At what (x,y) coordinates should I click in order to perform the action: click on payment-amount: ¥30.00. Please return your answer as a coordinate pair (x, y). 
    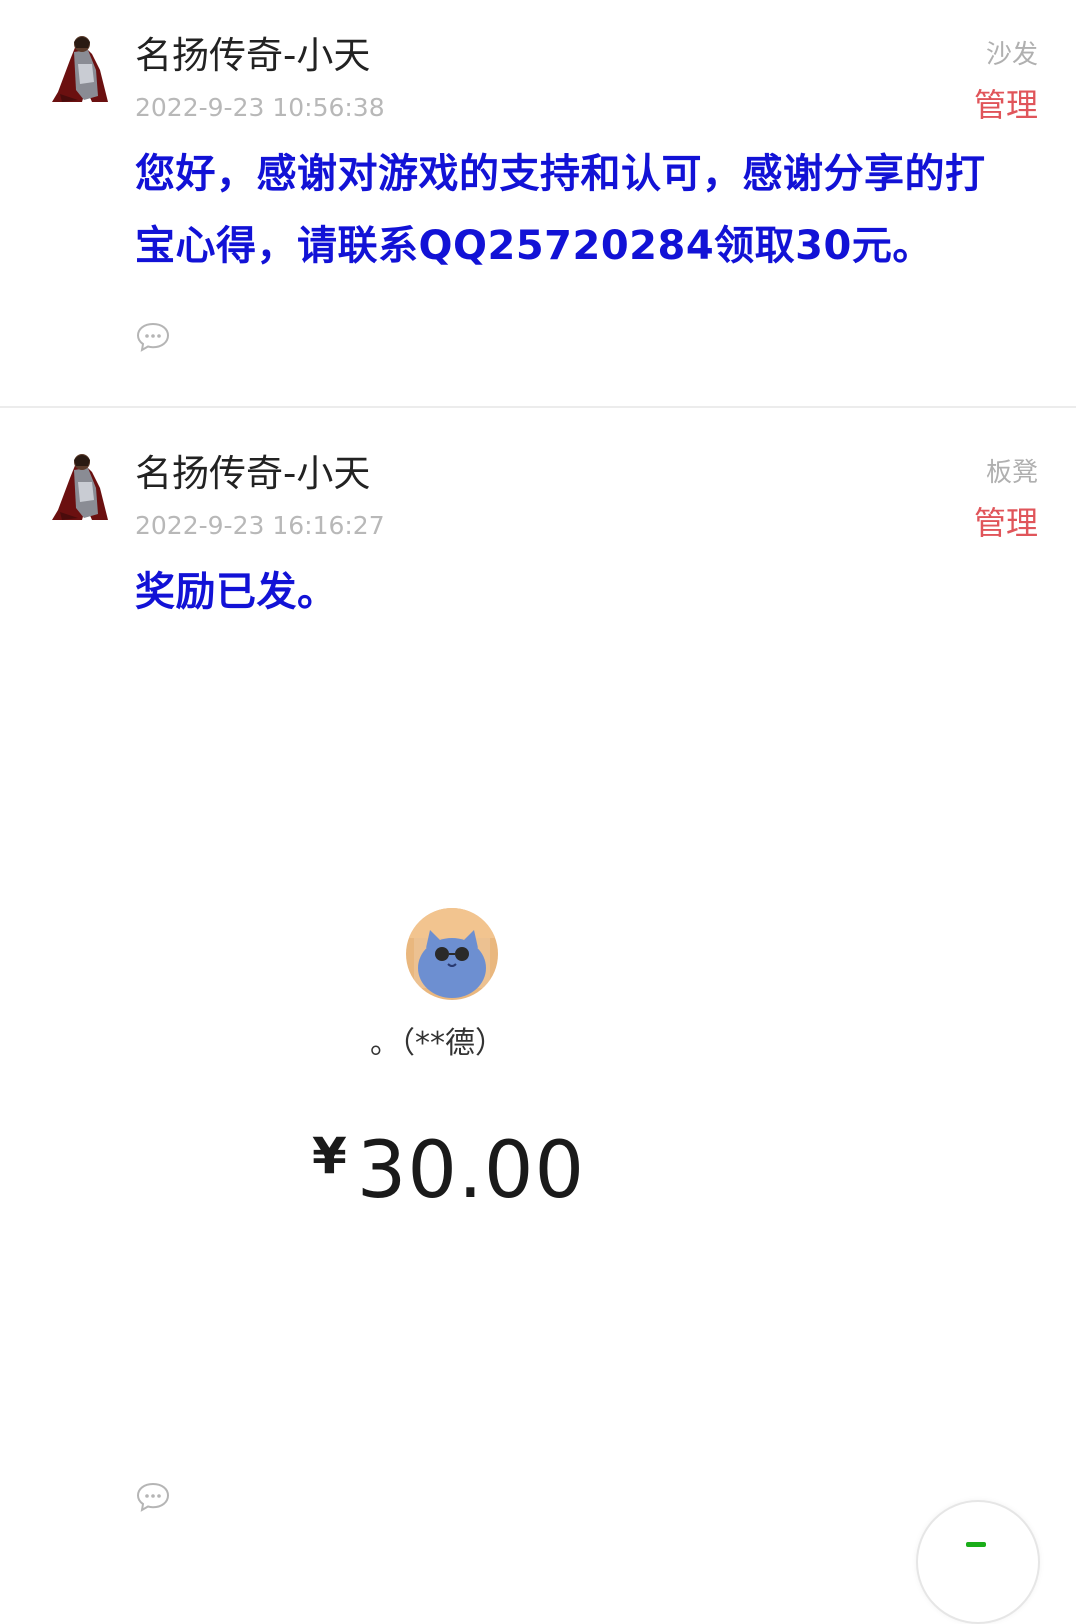
    Looking at the image, I should click on (448, 1171).